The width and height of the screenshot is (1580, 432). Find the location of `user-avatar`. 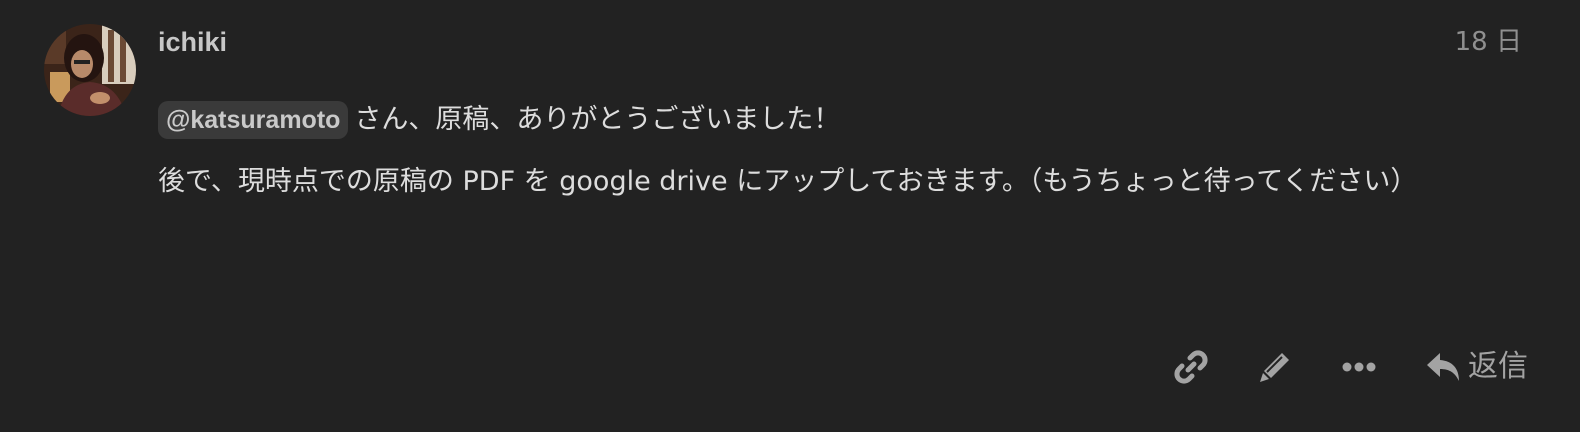

user-avatar is located at coordinates (90, 70).